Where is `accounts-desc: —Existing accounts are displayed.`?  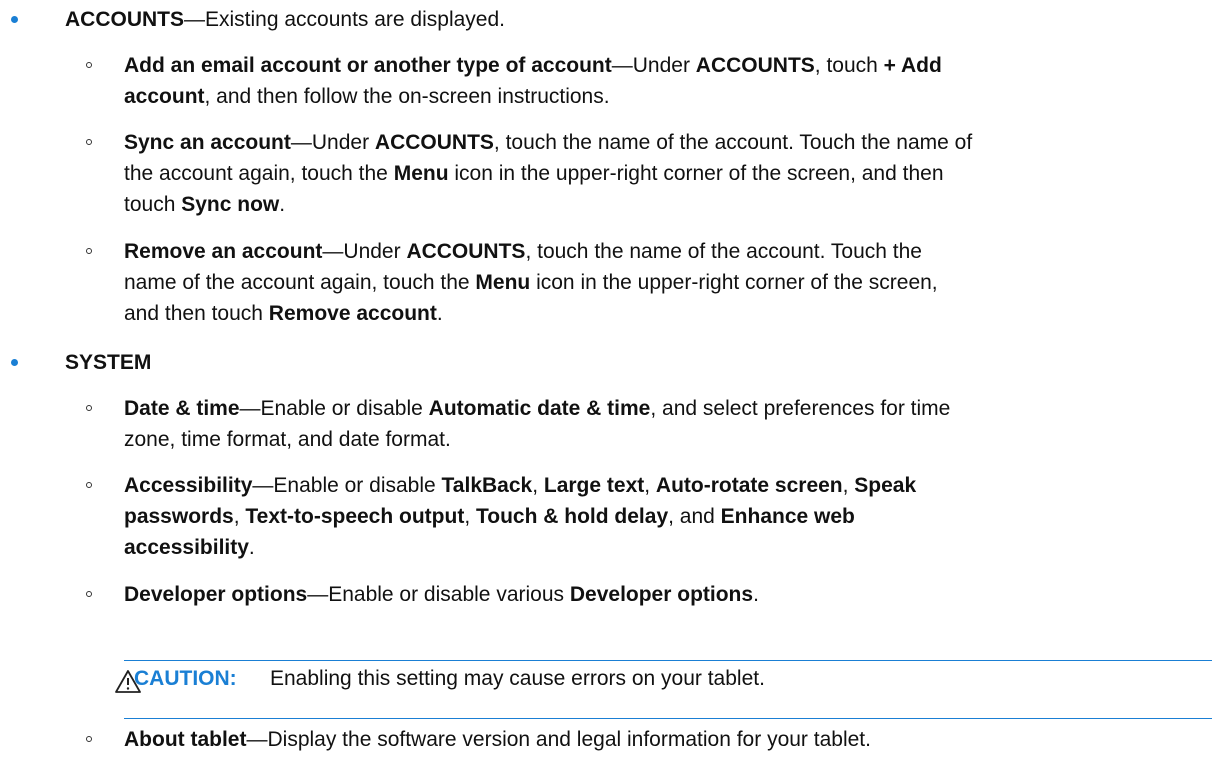 accounts-desc: —Existing accounts are displayed. is located at coordinates (344, 19).